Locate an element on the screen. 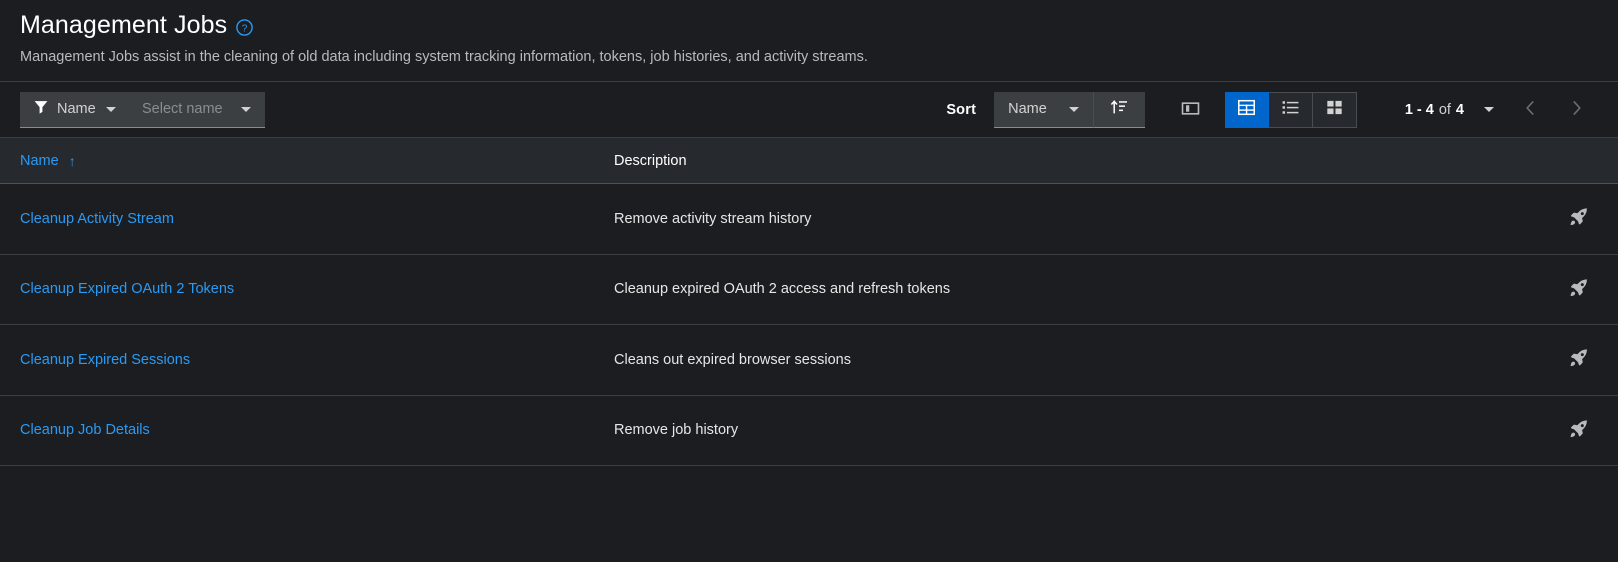  filter-icon is located at coordinates (41, 109).